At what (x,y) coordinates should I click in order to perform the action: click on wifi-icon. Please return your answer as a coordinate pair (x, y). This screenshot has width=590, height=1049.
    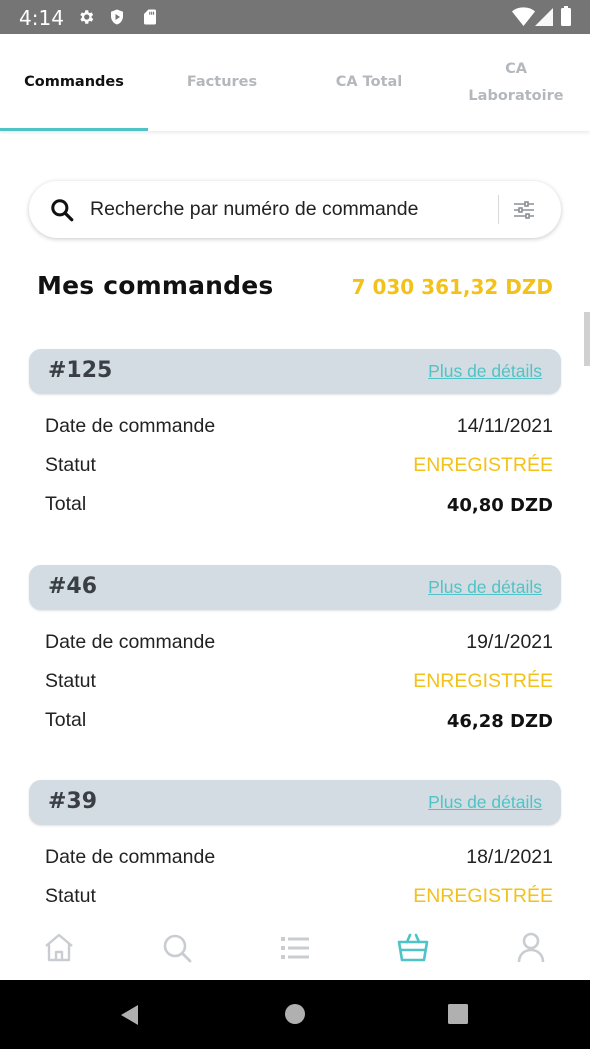
    Looking at the image, I should click on (523, 16).